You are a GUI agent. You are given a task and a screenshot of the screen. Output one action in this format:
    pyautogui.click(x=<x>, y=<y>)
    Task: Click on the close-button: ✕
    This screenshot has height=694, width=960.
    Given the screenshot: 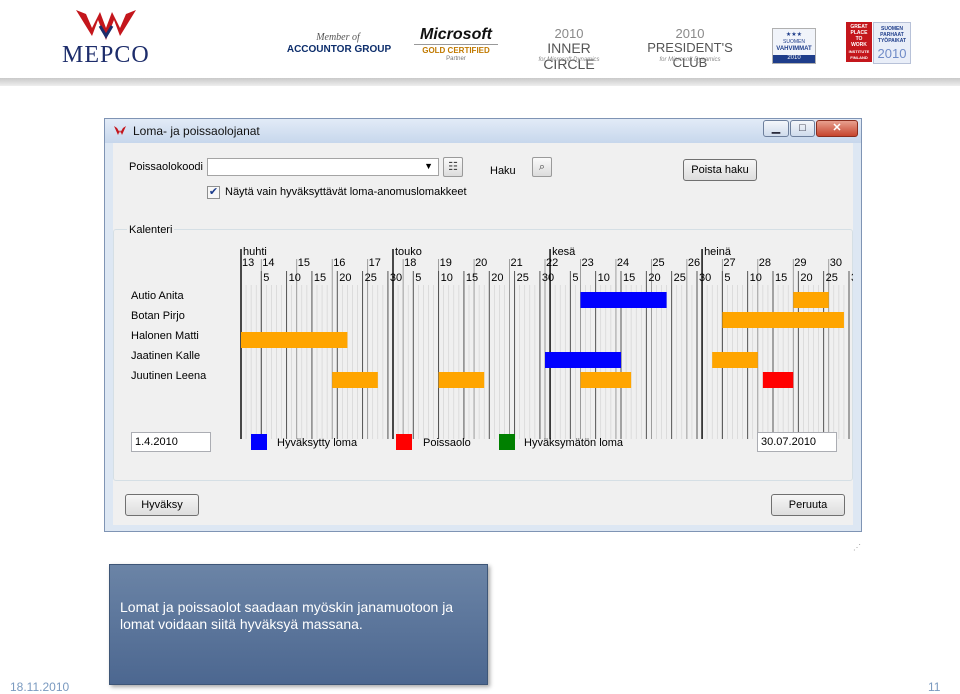 What is the action you would take?
    pyautogui.click(x=837, y=128)
    